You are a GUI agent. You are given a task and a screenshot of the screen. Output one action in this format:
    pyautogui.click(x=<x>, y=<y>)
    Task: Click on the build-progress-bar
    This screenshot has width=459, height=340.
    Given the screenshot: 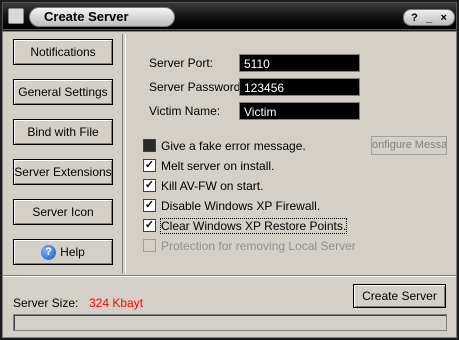 What is the action you would take?
    pyautogui.click(x=230, y=322)
    